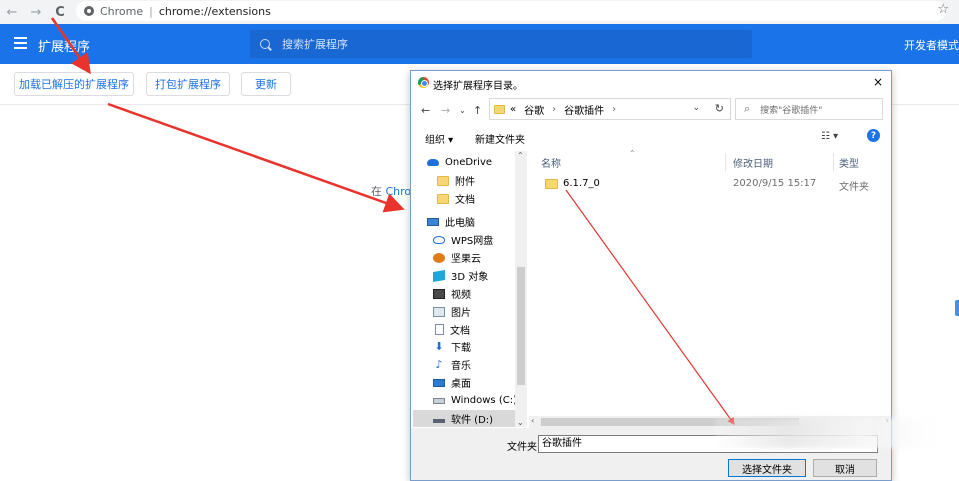 This screenshot has height=481, width=959. Describe the element at coordinates (460, 223) in the screenshot. I see `nav-item-label: 此电脑` at that location.